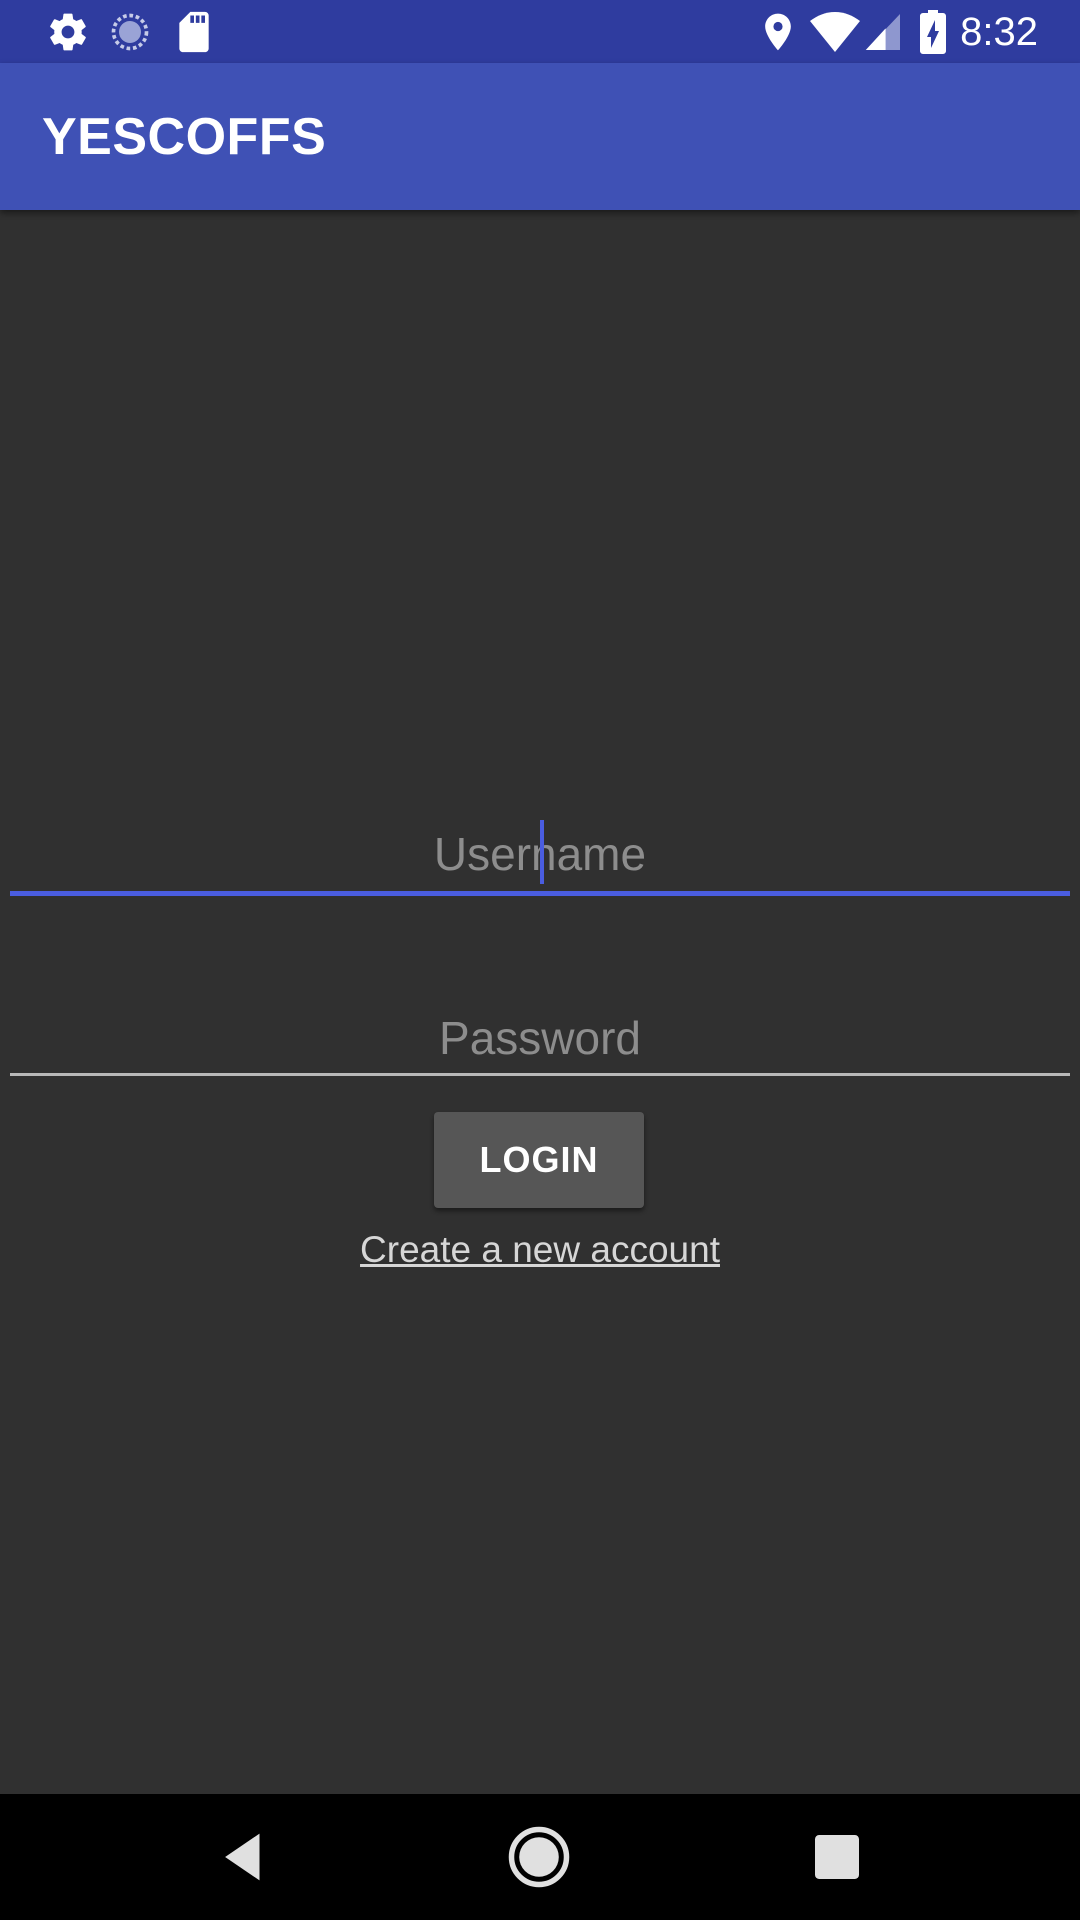 The image size is (1080, 1920). I want to click on status-bar: 8:32, so click(540, 31).